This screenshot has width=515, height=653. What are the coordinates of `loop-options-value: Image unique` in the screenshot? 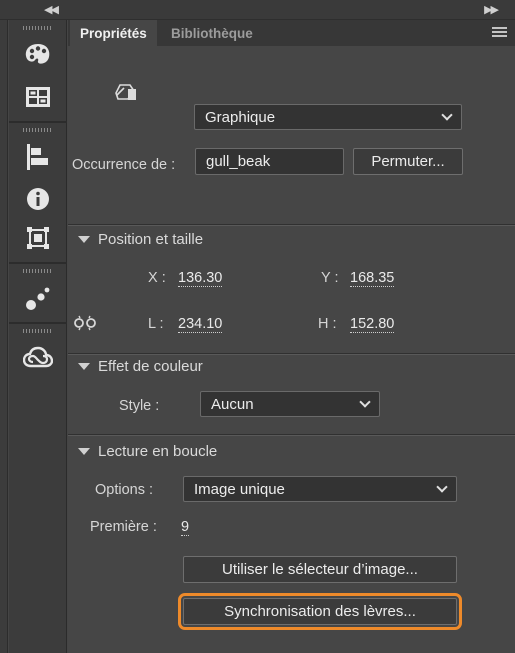 It's located at (239, 489).